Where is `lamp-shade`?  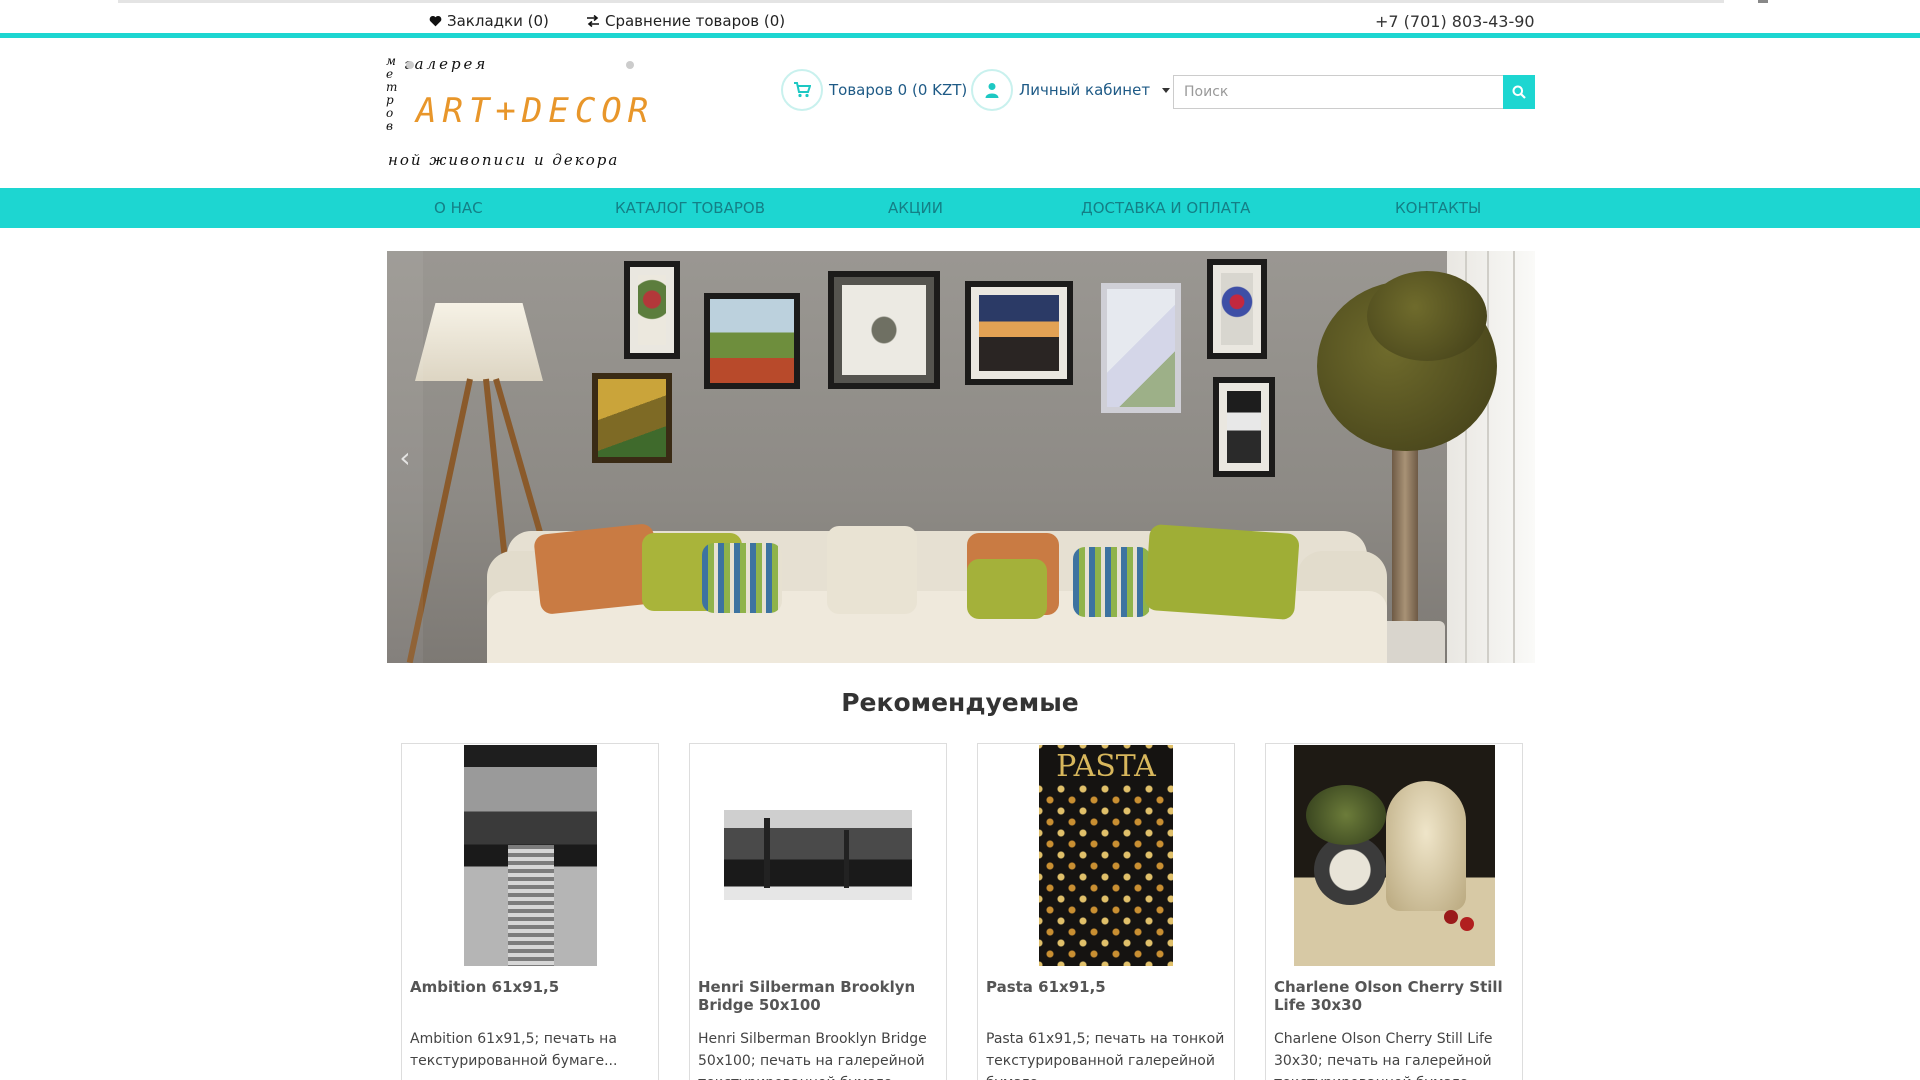 lamp-shade is located at coordinates (479, 342).